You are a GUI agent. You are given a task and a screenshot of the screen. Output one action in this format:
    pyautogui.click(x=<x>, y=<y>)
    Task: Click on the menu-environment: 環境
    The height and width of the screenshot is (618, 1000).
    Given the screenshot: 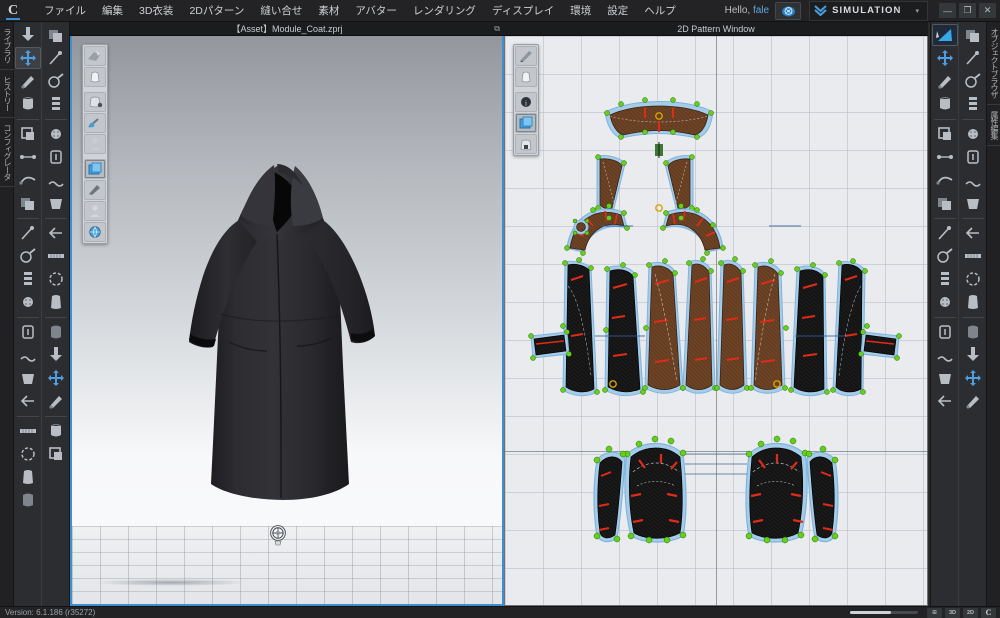 What is the action you would take?
    pyautogui.click(x=580, y=10)
    